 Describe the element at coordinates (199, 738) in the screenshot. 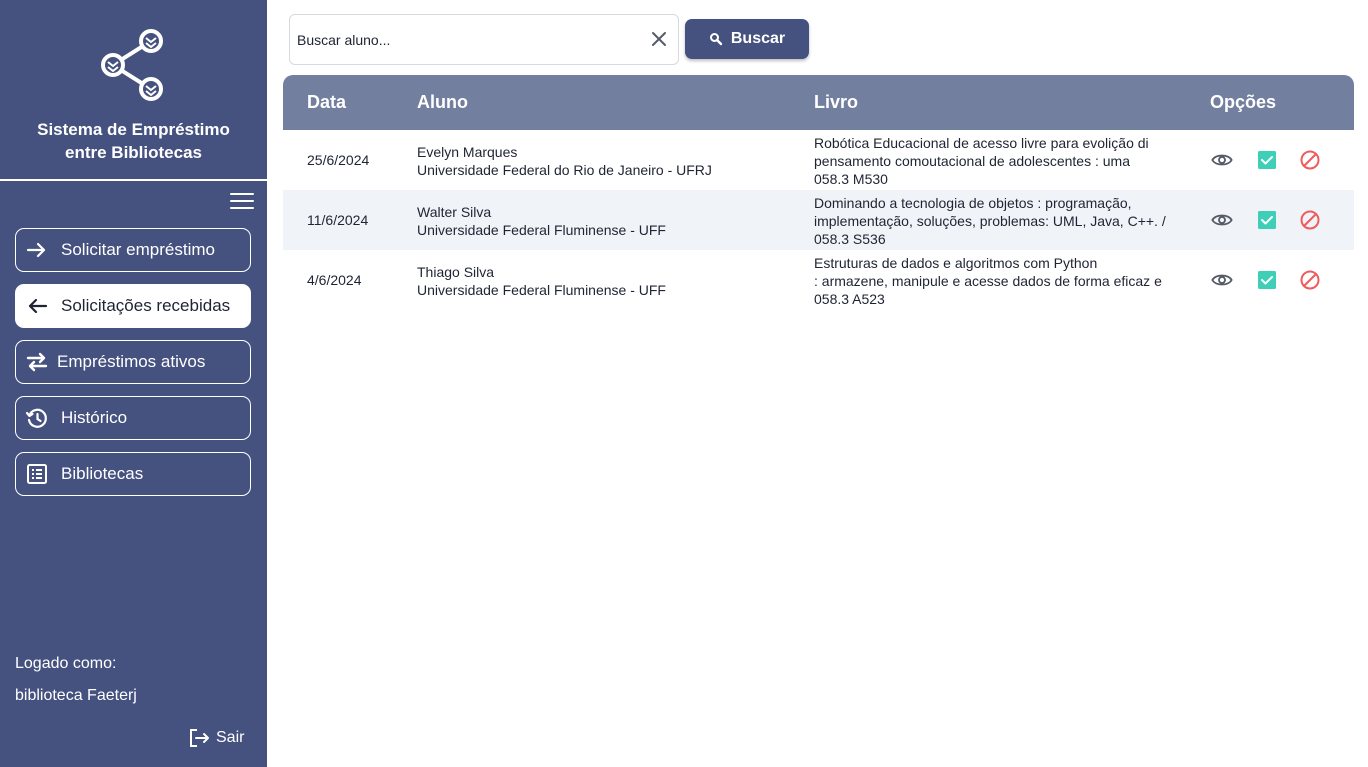

I see `logout-icon` at that location.